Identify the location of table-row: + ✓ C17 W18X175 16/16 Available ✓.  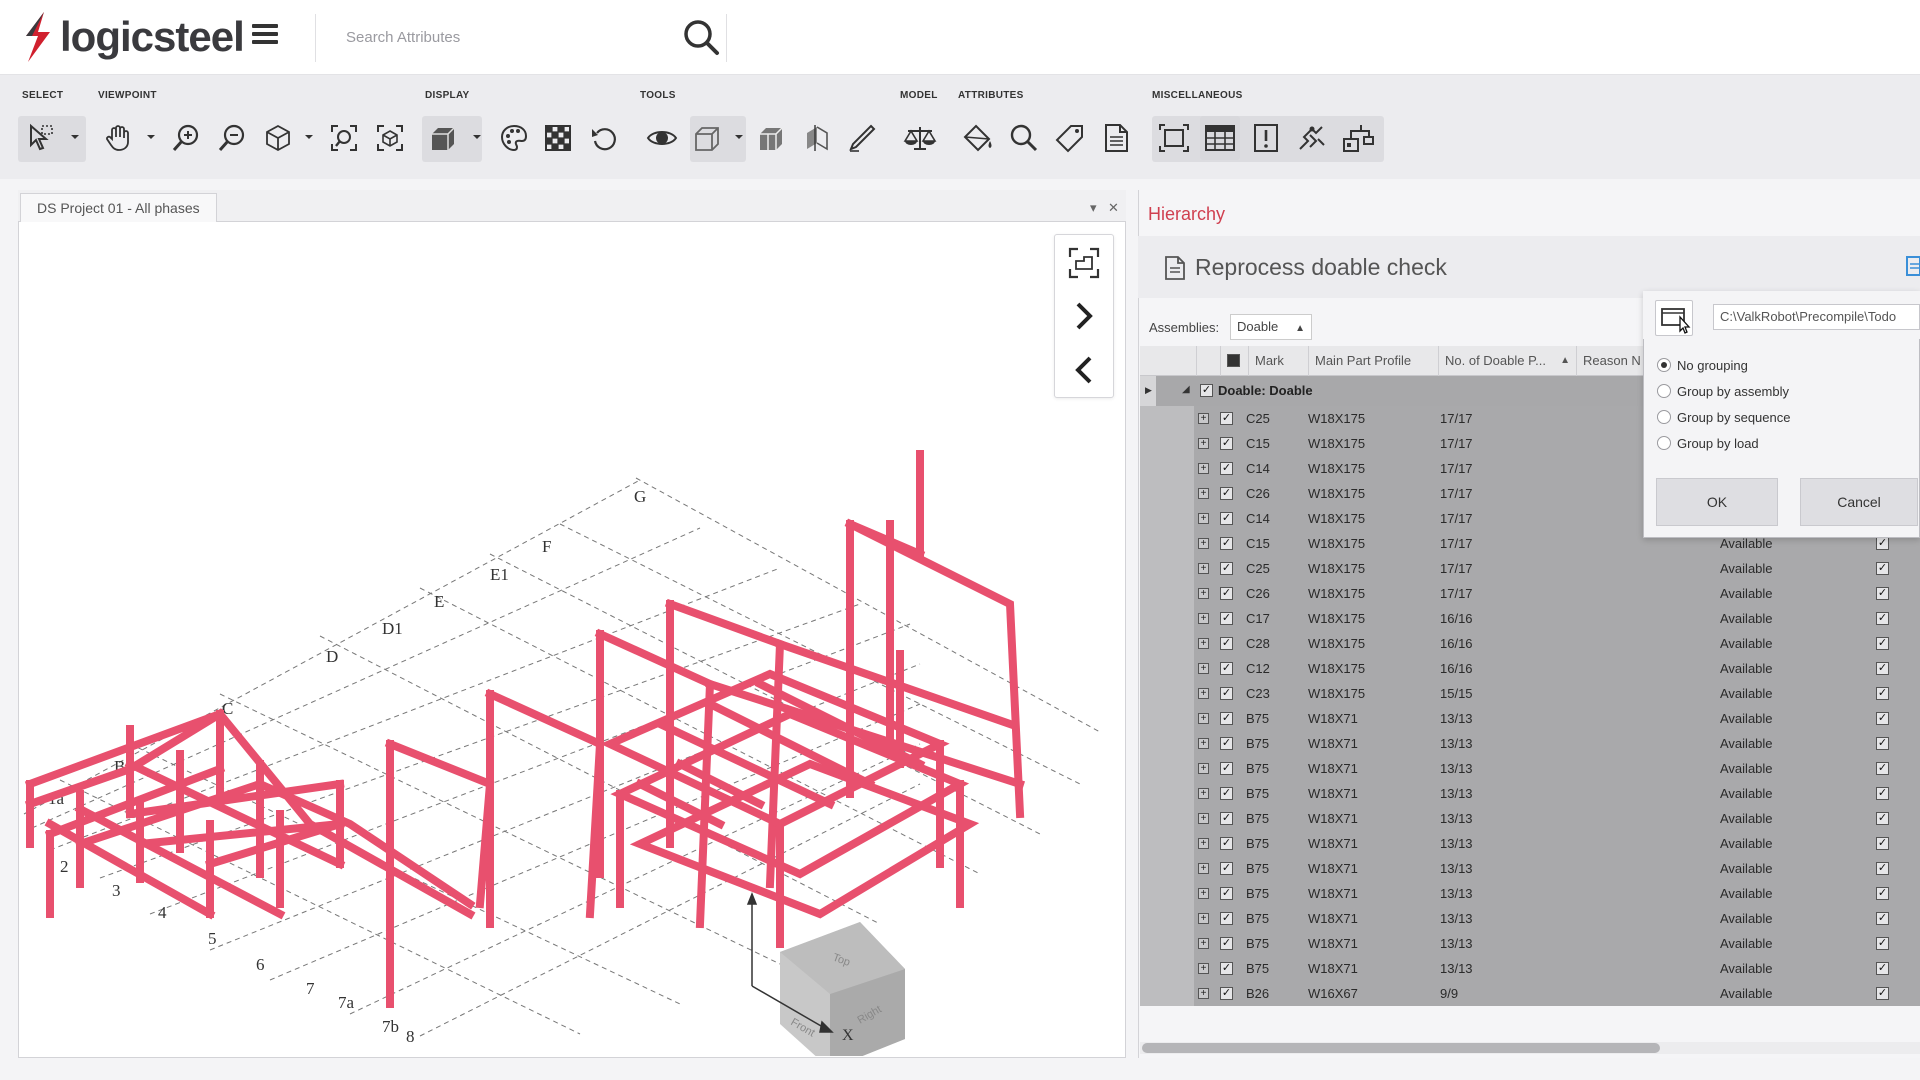
(1530, 618).